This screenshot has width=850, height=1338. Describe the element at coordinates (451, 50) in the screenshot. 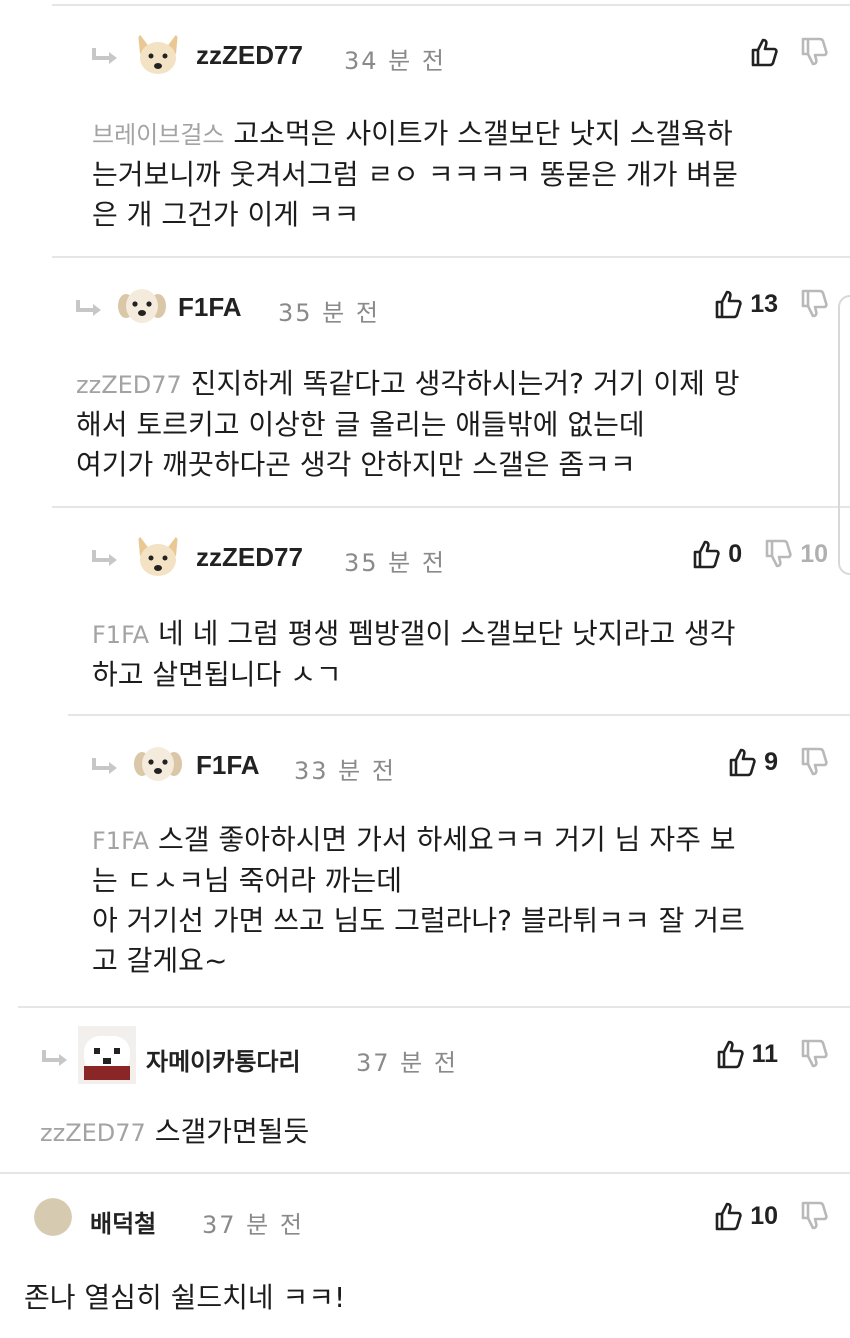

I see `comment-header: zzZED77 34 분 전` at that location.